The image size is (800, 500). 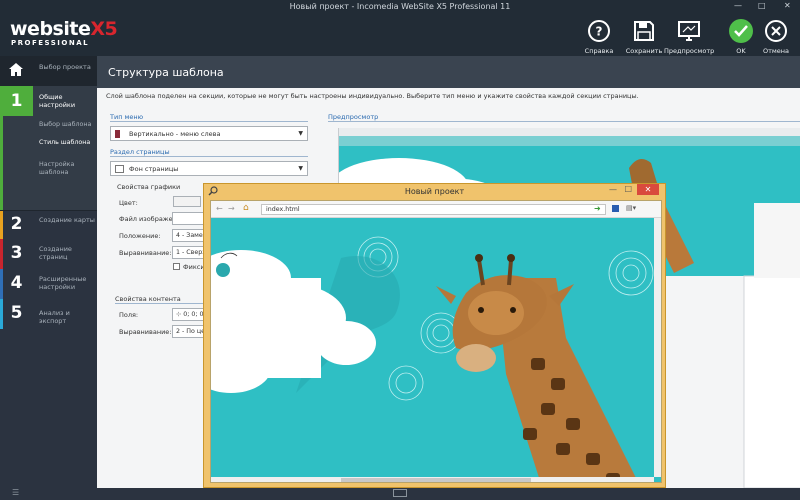 What do you see at coordinates (644, 31) in the screenshot?
I see `floppy-disk-icon` at bounding box center [644, 31].